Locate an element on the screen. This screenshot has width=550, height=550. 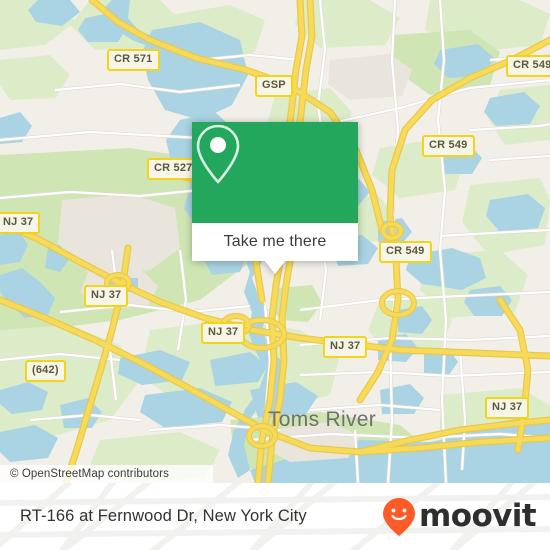
take-me-there-popup: Take me there is located at coordinates (275, 198).